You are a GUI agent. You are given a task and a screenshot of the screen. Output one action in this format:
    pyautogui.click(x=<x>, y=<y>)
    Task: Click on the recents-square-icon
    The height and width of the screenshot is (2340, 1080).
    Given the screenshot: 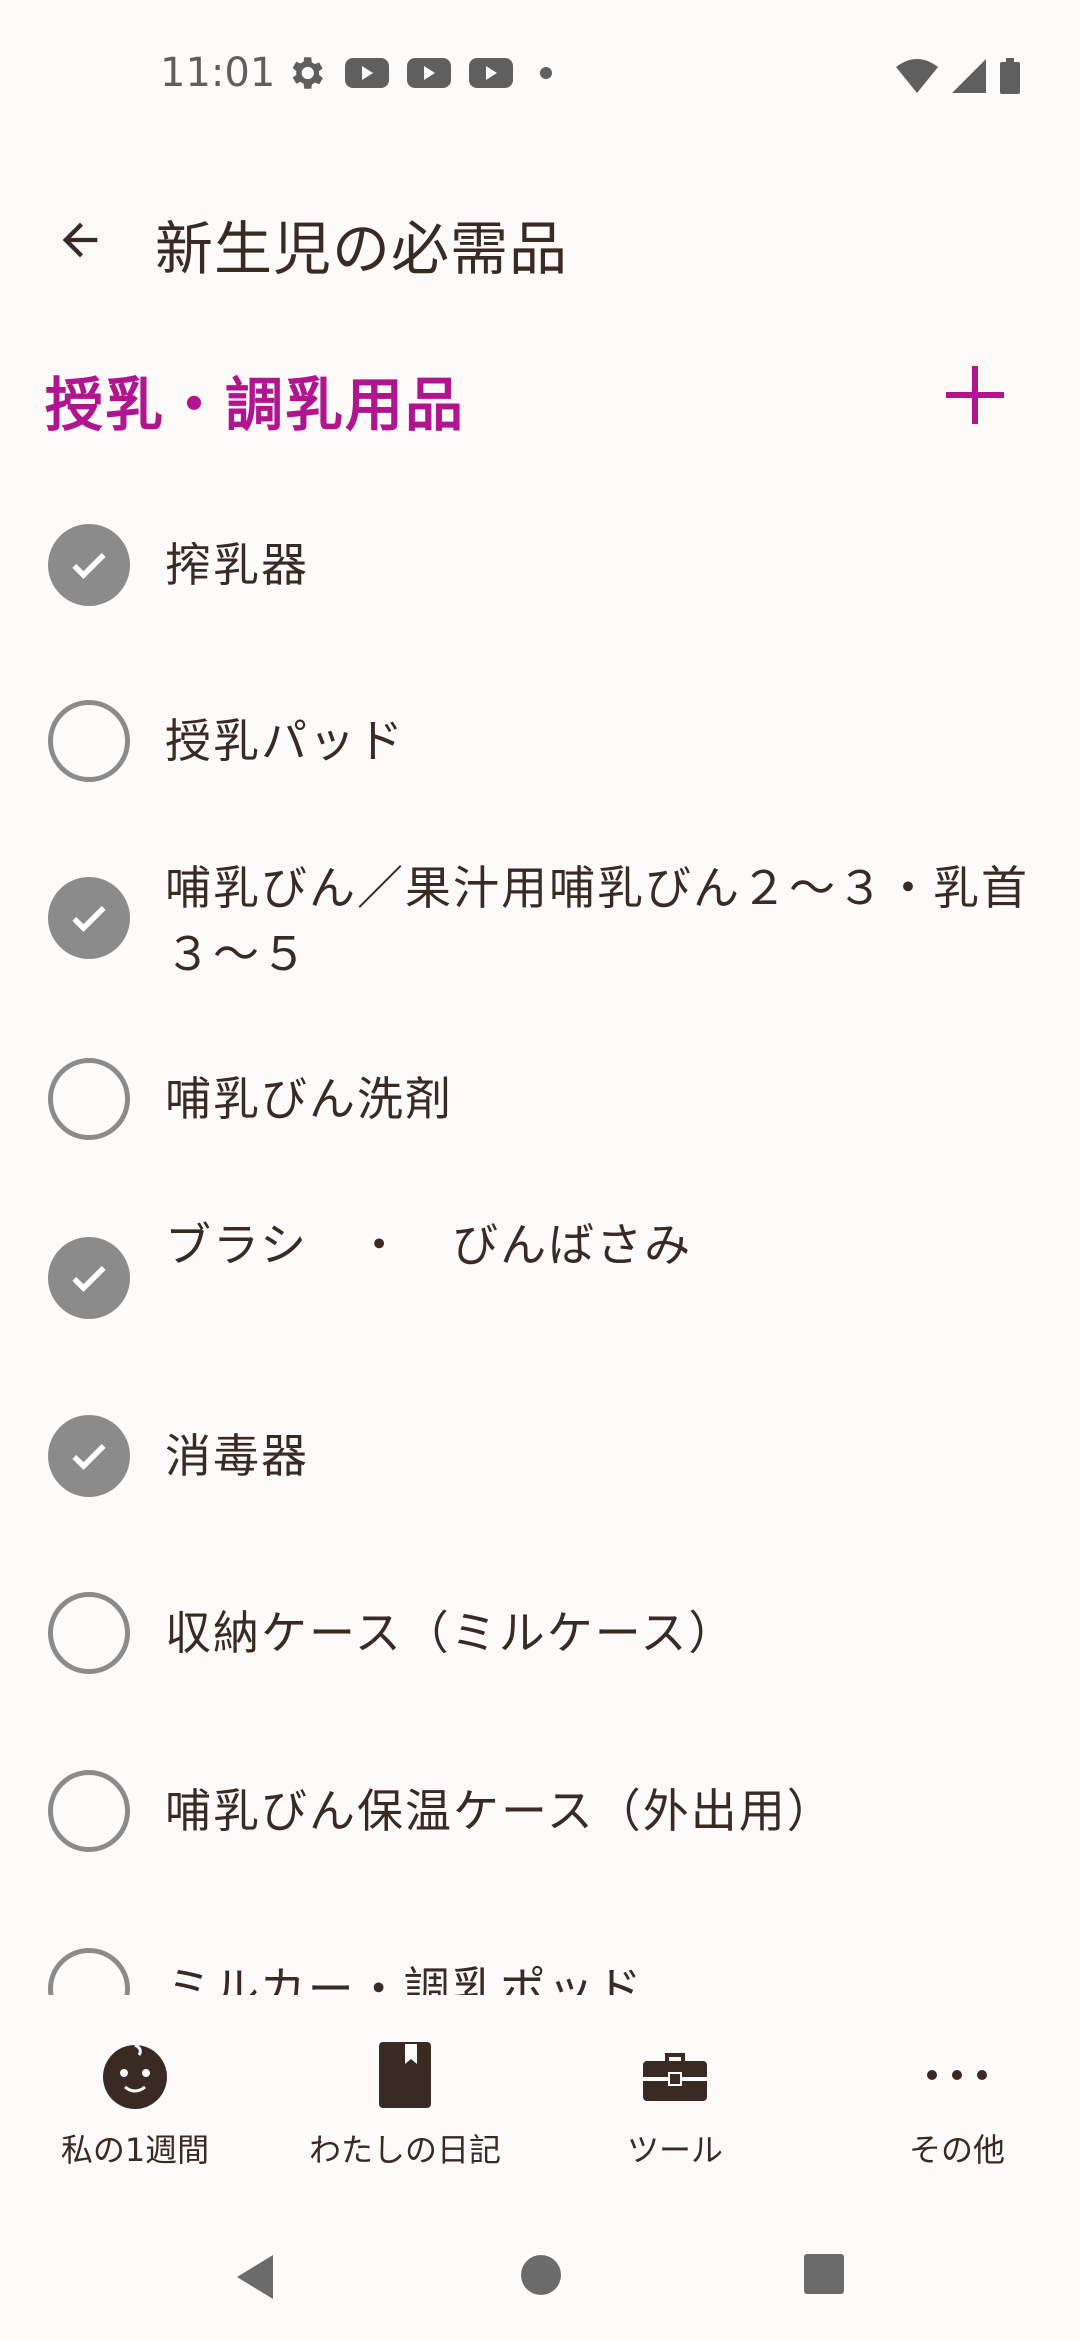 What is the action you would take?
    pyautogui.click(x=824, y=2274)
    